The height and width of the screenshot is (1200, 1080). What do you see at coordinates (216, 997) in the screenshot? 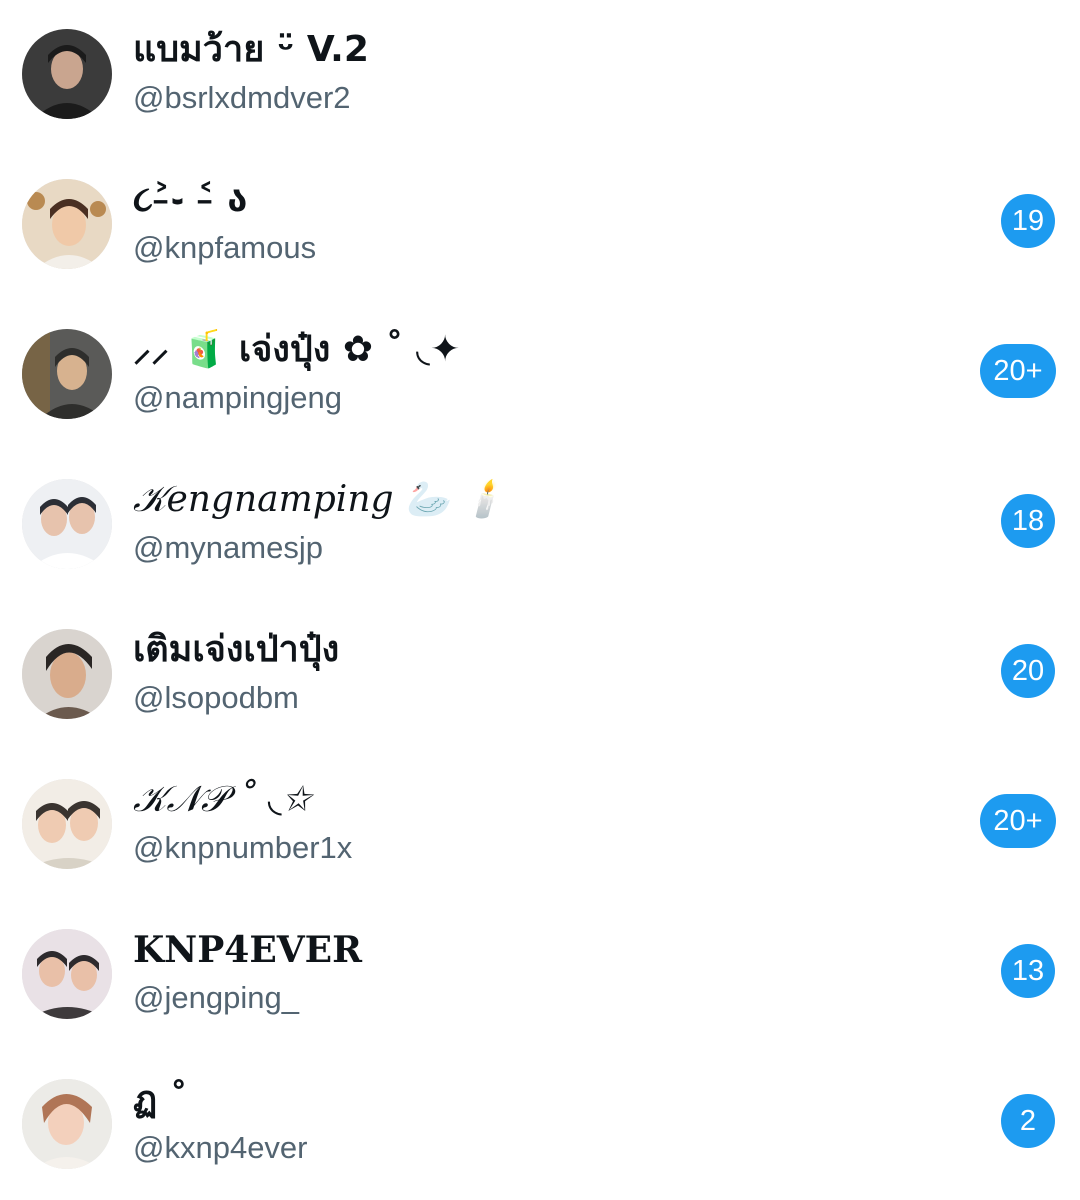
I see `username-handle: @jengping_` at bounding box center [216, 997].